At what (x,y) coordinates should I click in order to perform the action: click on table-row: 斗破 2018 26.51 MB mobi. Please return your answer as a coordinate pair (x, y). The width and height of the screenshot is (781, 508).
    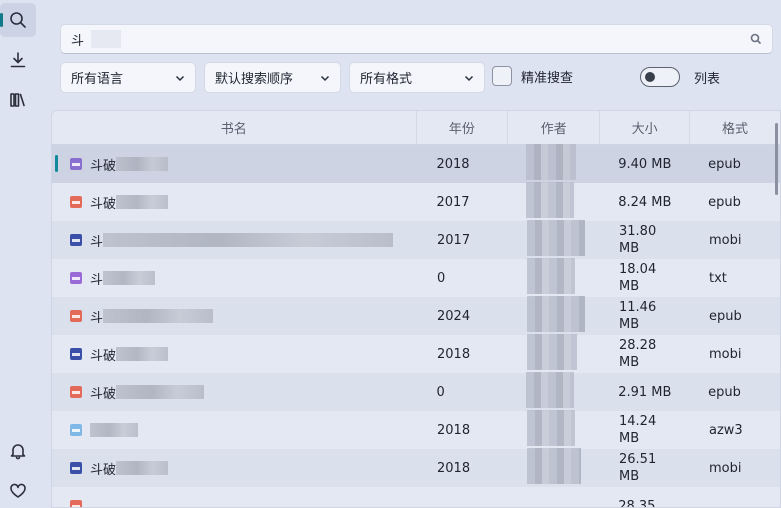
    Looking at the image, I should click on (416, 467).